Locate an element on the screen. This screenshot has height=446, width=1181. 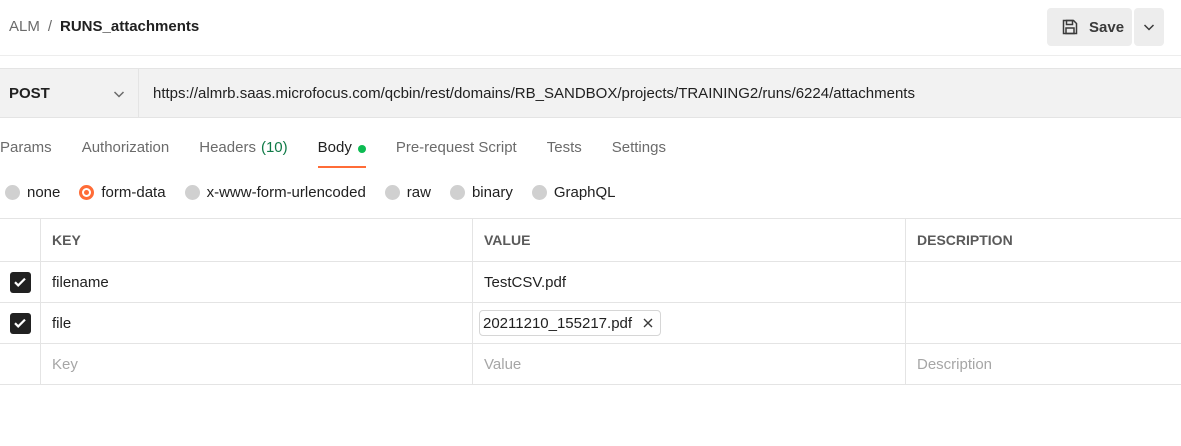
body-type-none-label: none is located at coordinates (44, 192).